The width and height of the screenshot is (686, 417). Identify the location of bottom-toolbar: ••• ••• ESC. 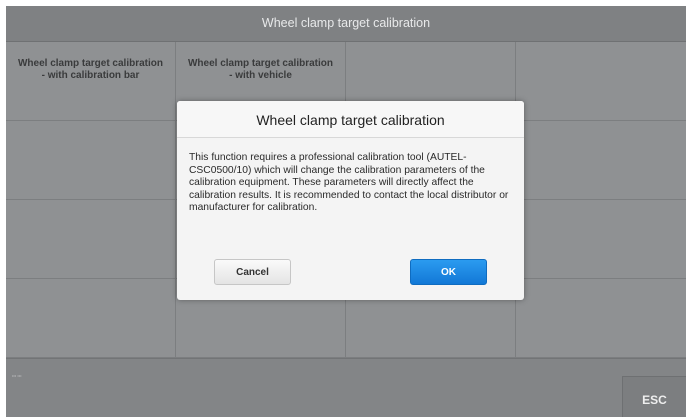
(346, 387).